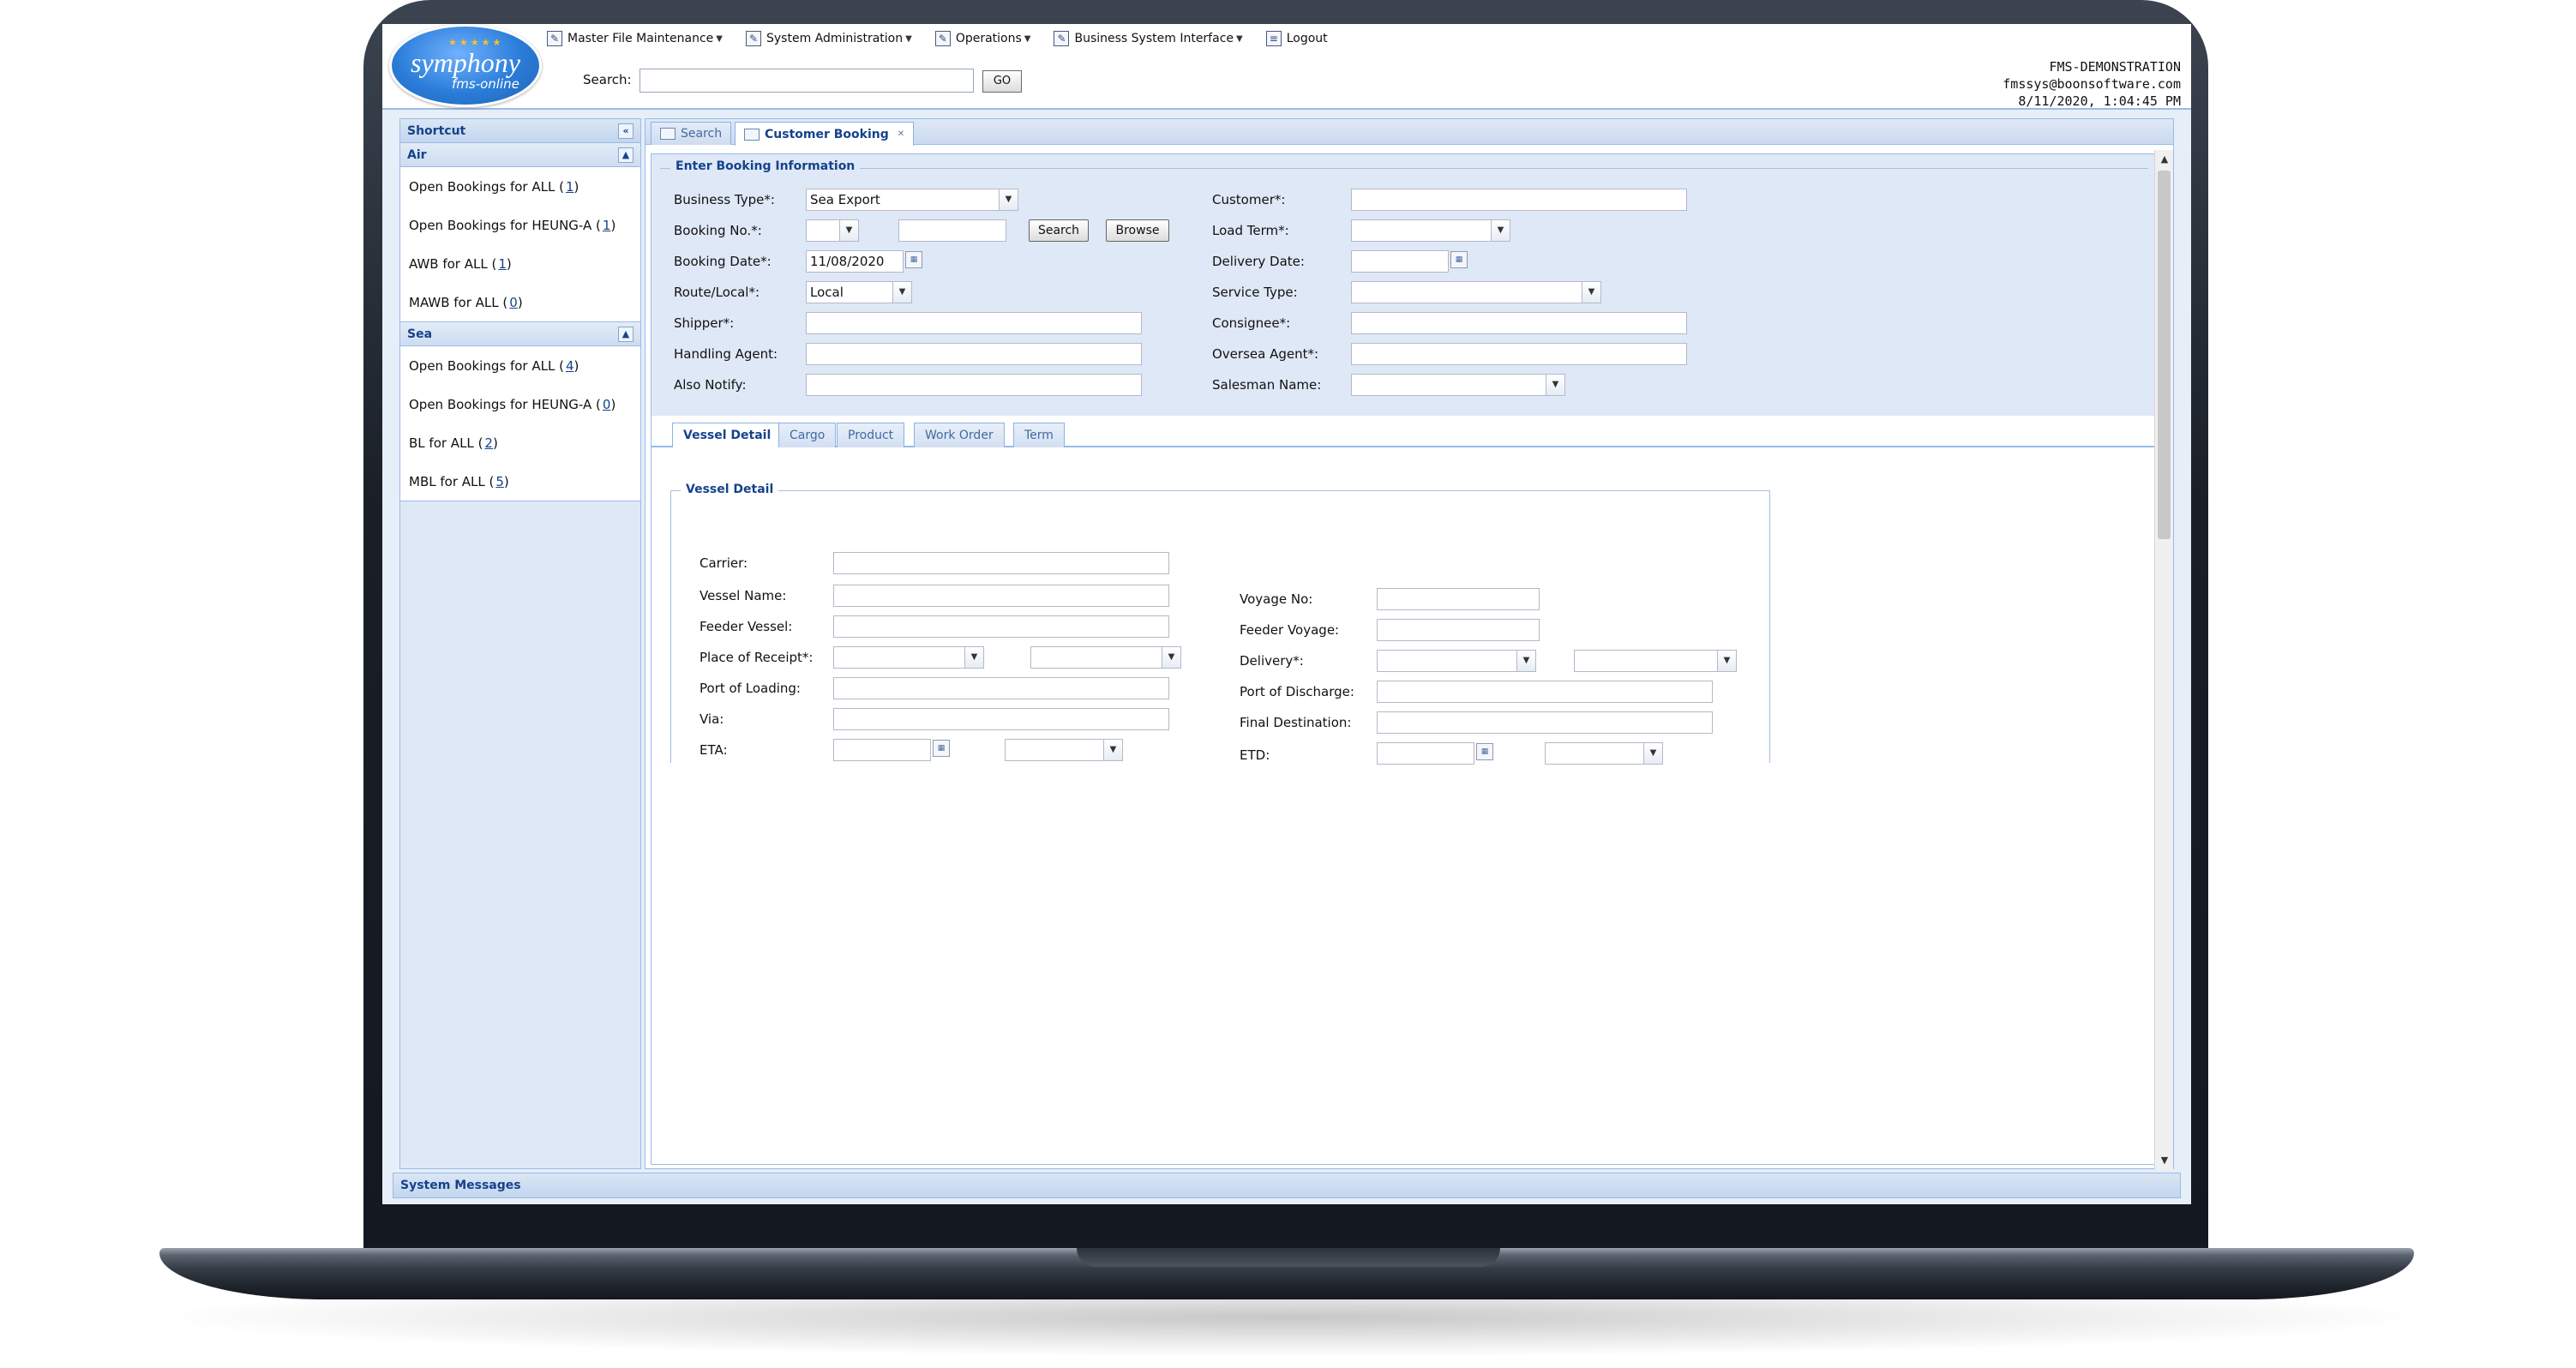  Describe the element at coordinates (882, 750) in the screenshot. I see `eta-date-input` at that location.